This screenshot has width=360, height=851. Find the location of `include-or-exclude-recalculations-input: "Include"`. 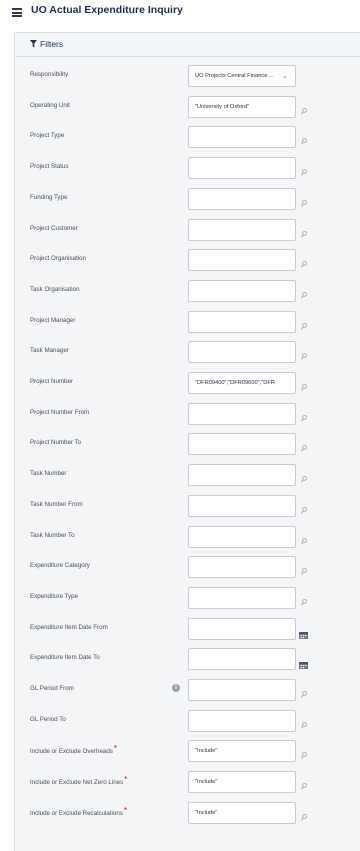

include-or-exclude-recalculations-input: "Include" is located at coordinates (242, 812).